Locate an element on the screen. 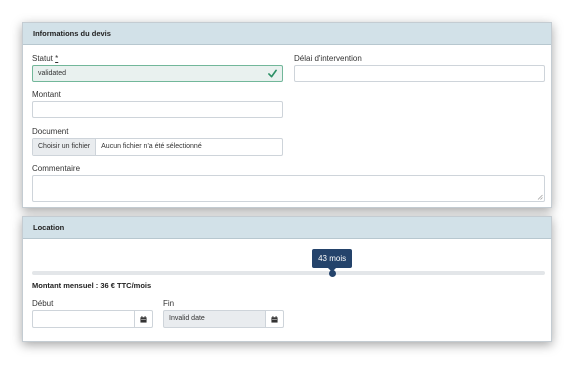  statut-label-text: Statut is located at coordinates (44, 58).